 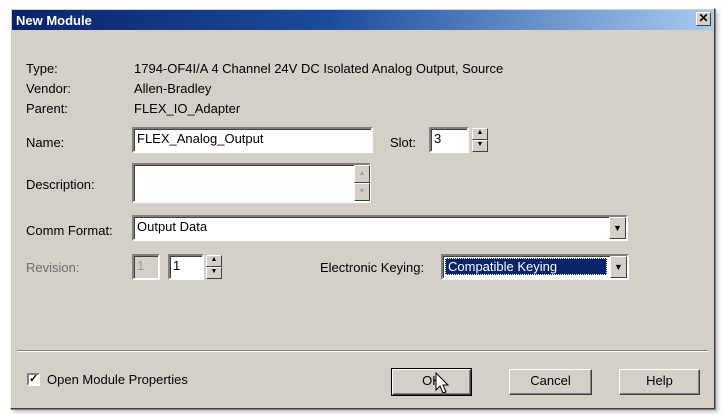 What do you see at coordinates (362, 192) in the screenshot?
I see `scroll-down-icon: ▼` at bounding box center [362, 192].